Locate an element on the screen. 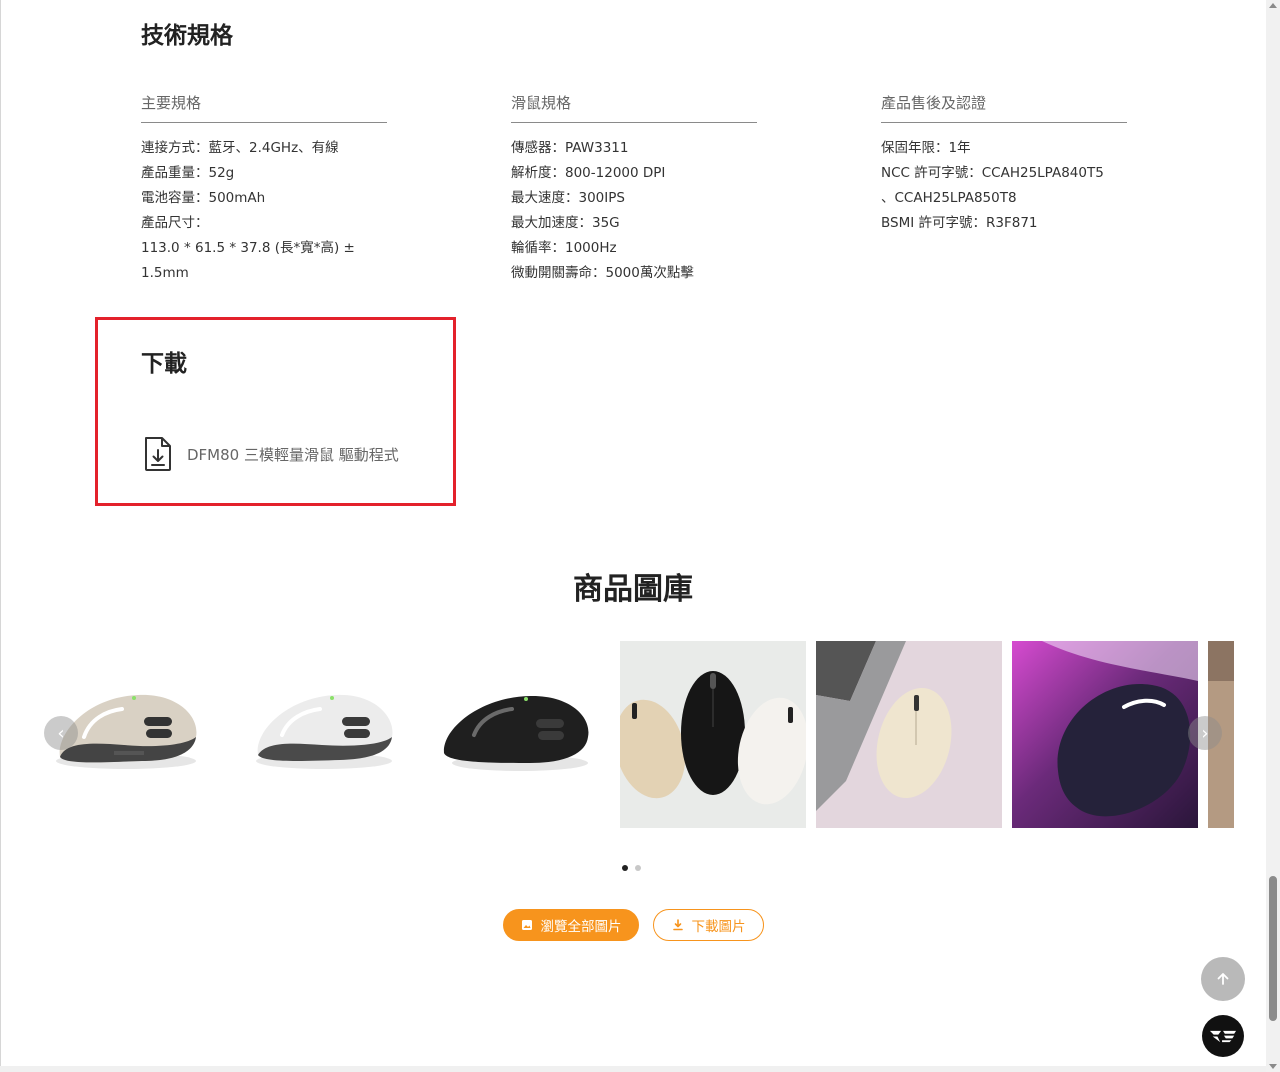  chevron-left-icon: ‹ is located at coordinates (61, 733).